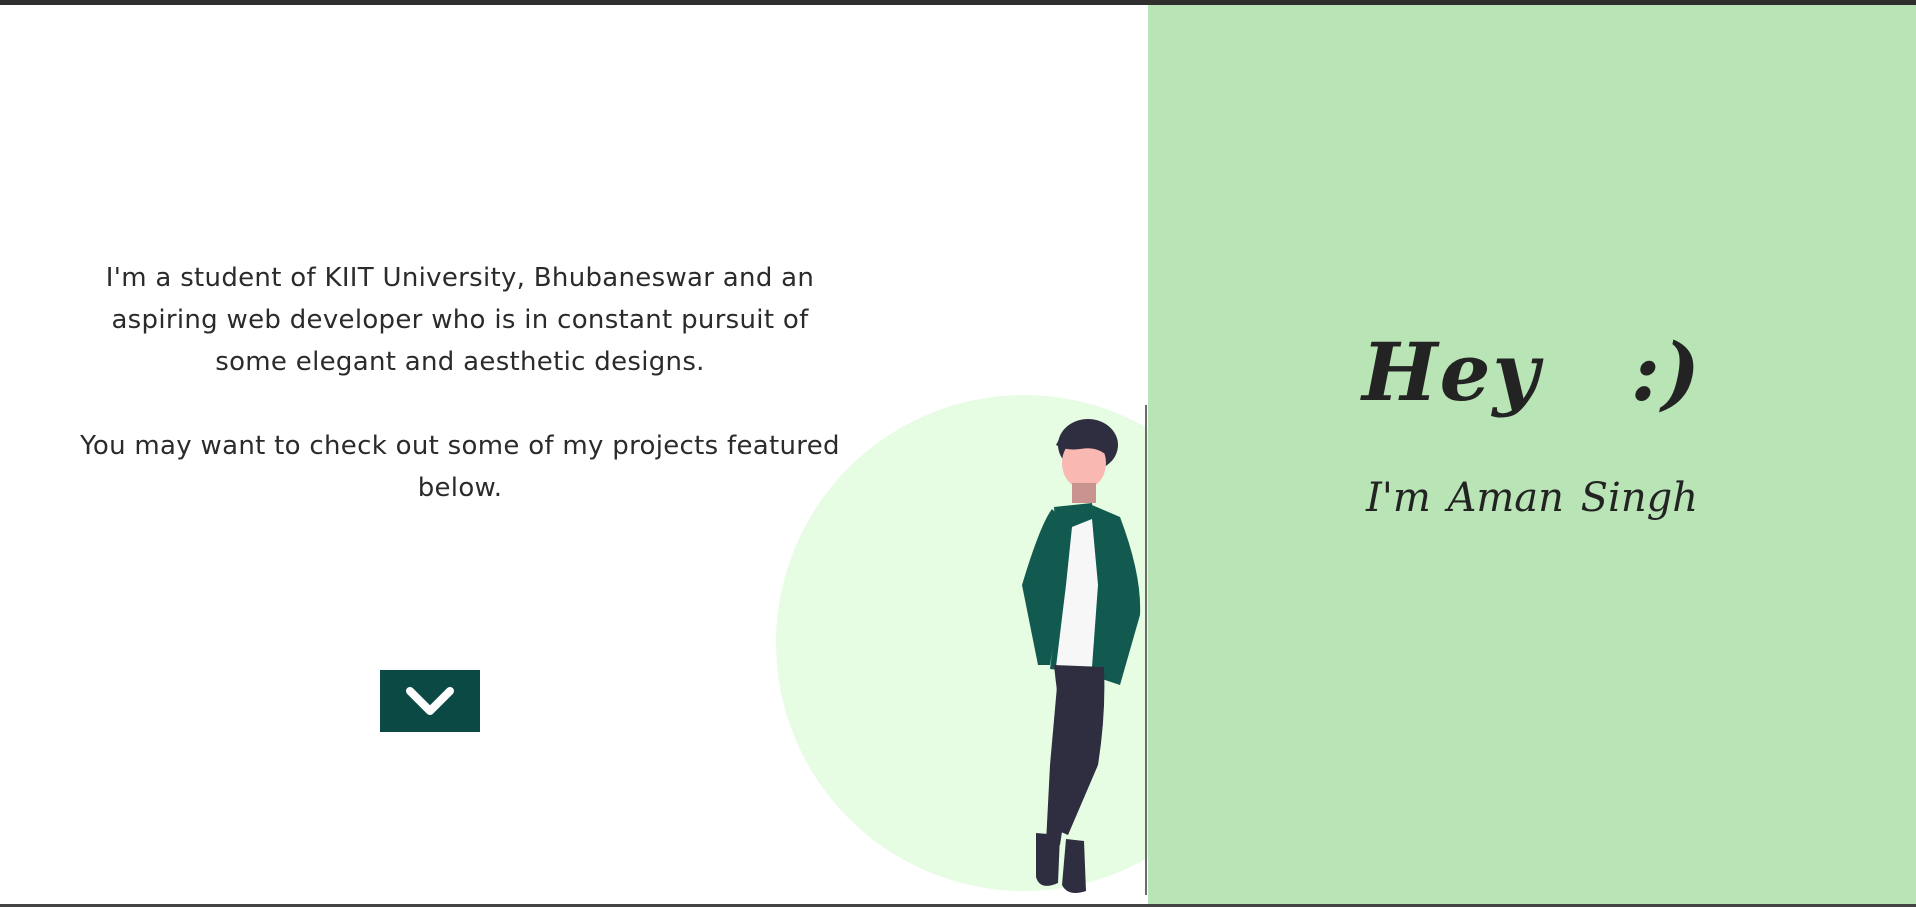  I want to click on person-illustration, so click(1081, 656).